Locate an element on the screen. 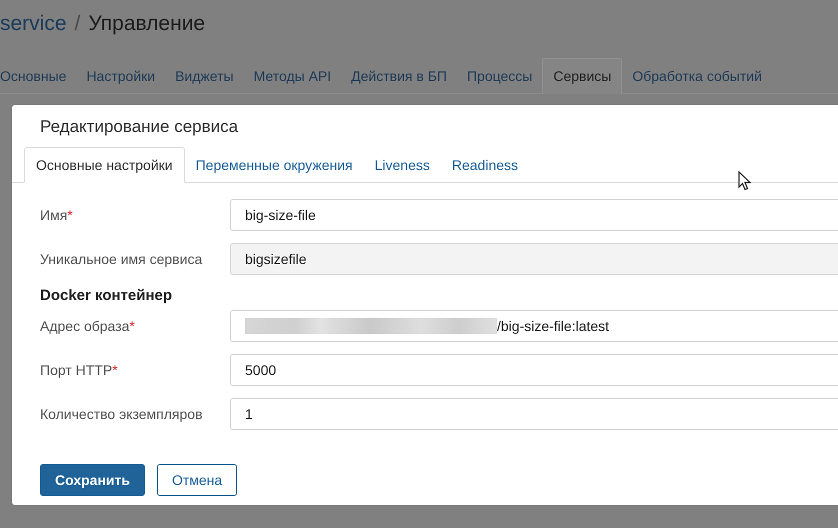 Image resolution: width=838 pixels, height=528 pixels. section-heading: Docker контейнер is located at coordinates (107, 295).